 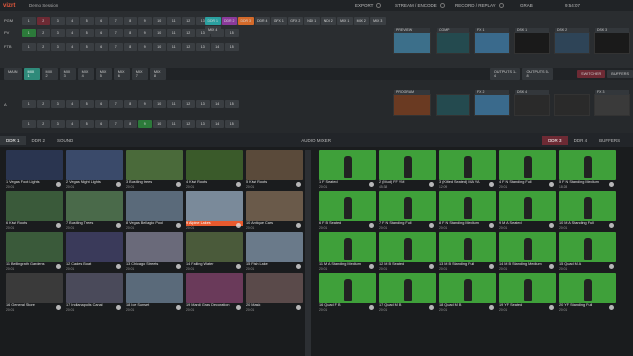 I want to click on media-thumbnail: 5 F N Standing Medium 18:28, so click(x=587, y=169).